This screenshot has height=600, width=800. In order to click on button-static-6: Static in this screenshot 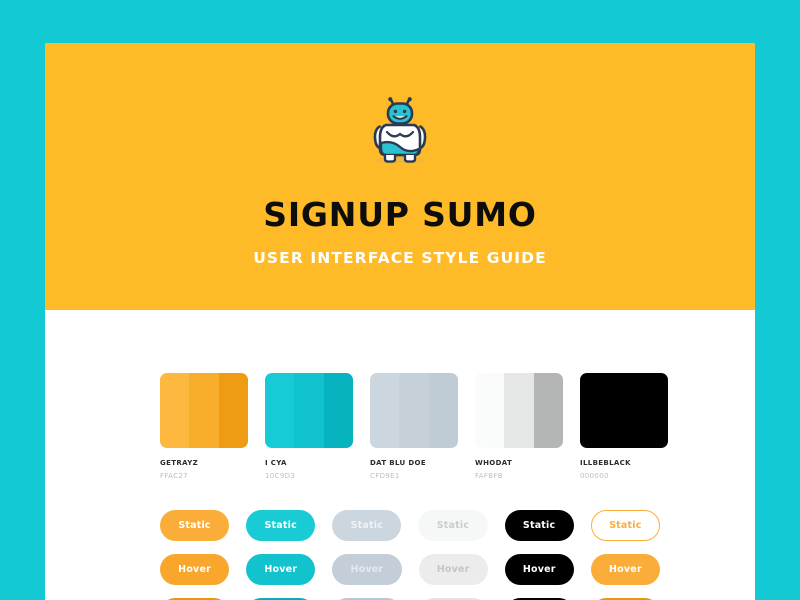, I will do `click(625, 525)`.